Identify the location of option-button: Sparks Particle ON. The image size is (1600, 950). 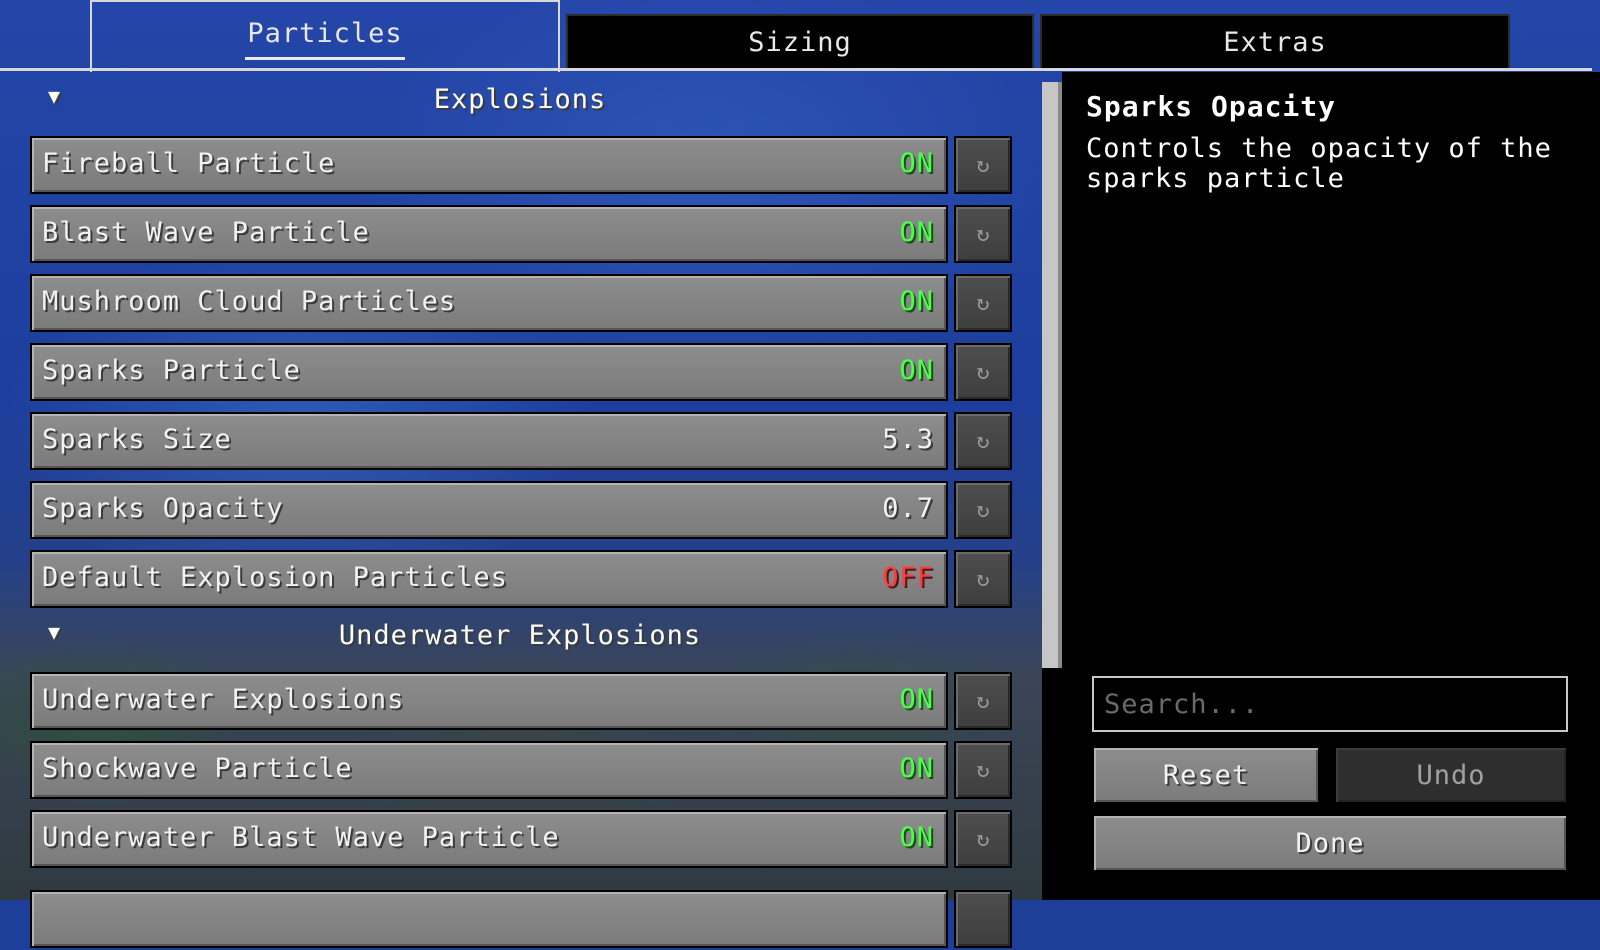
(489, 372).